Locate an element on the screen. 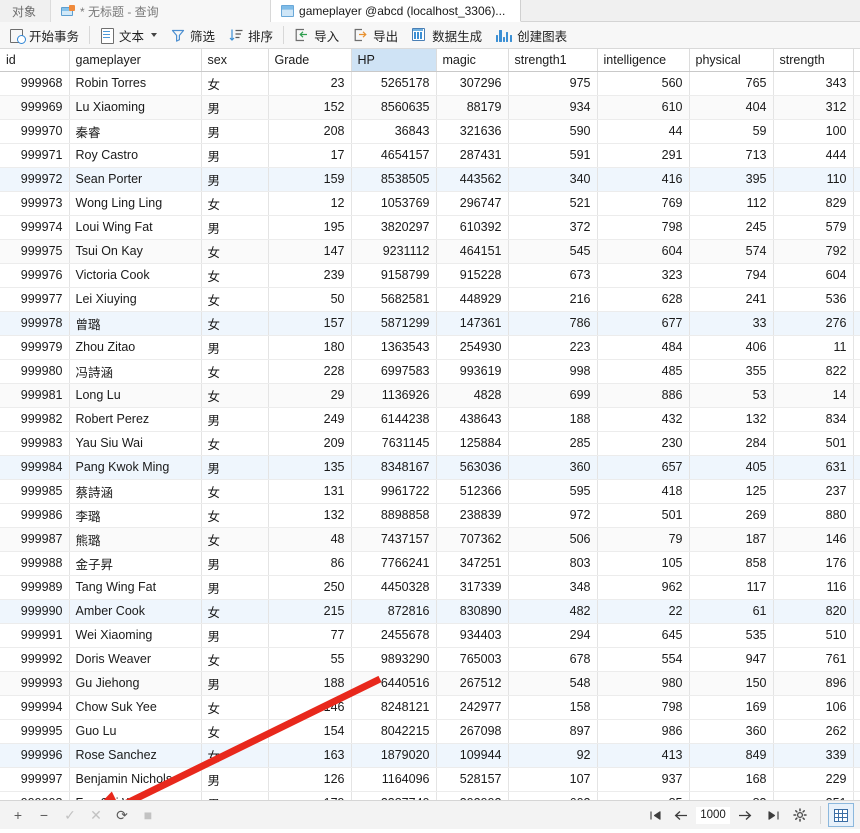 The height and width of the screenshot is (833, 860). cell-gameplayer: 蔡詩涵 is located at coordinates (135, 491).